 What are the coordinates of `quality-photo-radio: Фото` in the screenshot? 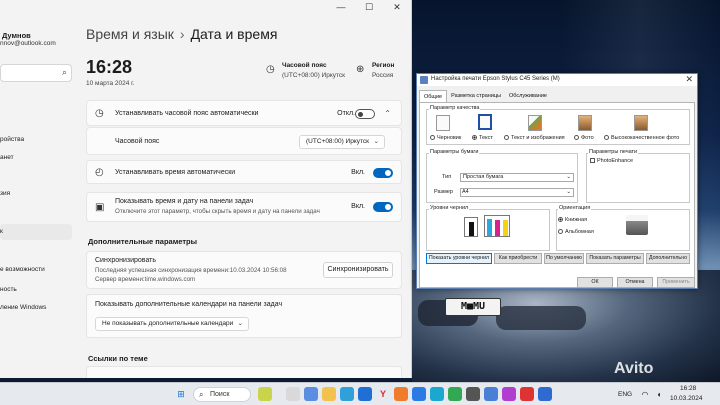 It's located at (584, 138).